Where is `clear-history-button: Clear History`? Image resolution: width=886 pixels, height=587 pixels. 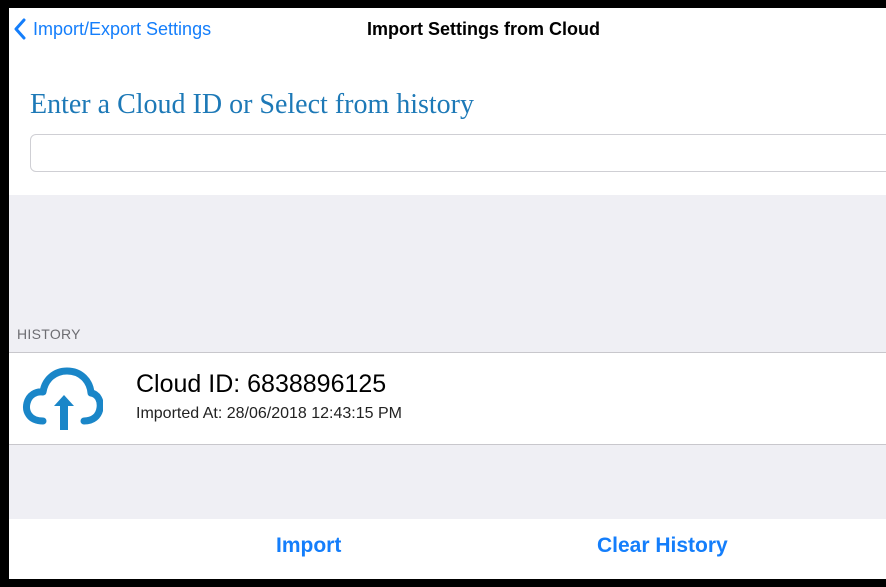
clear-history-button: Clear History is located at coordinates (662, 546).